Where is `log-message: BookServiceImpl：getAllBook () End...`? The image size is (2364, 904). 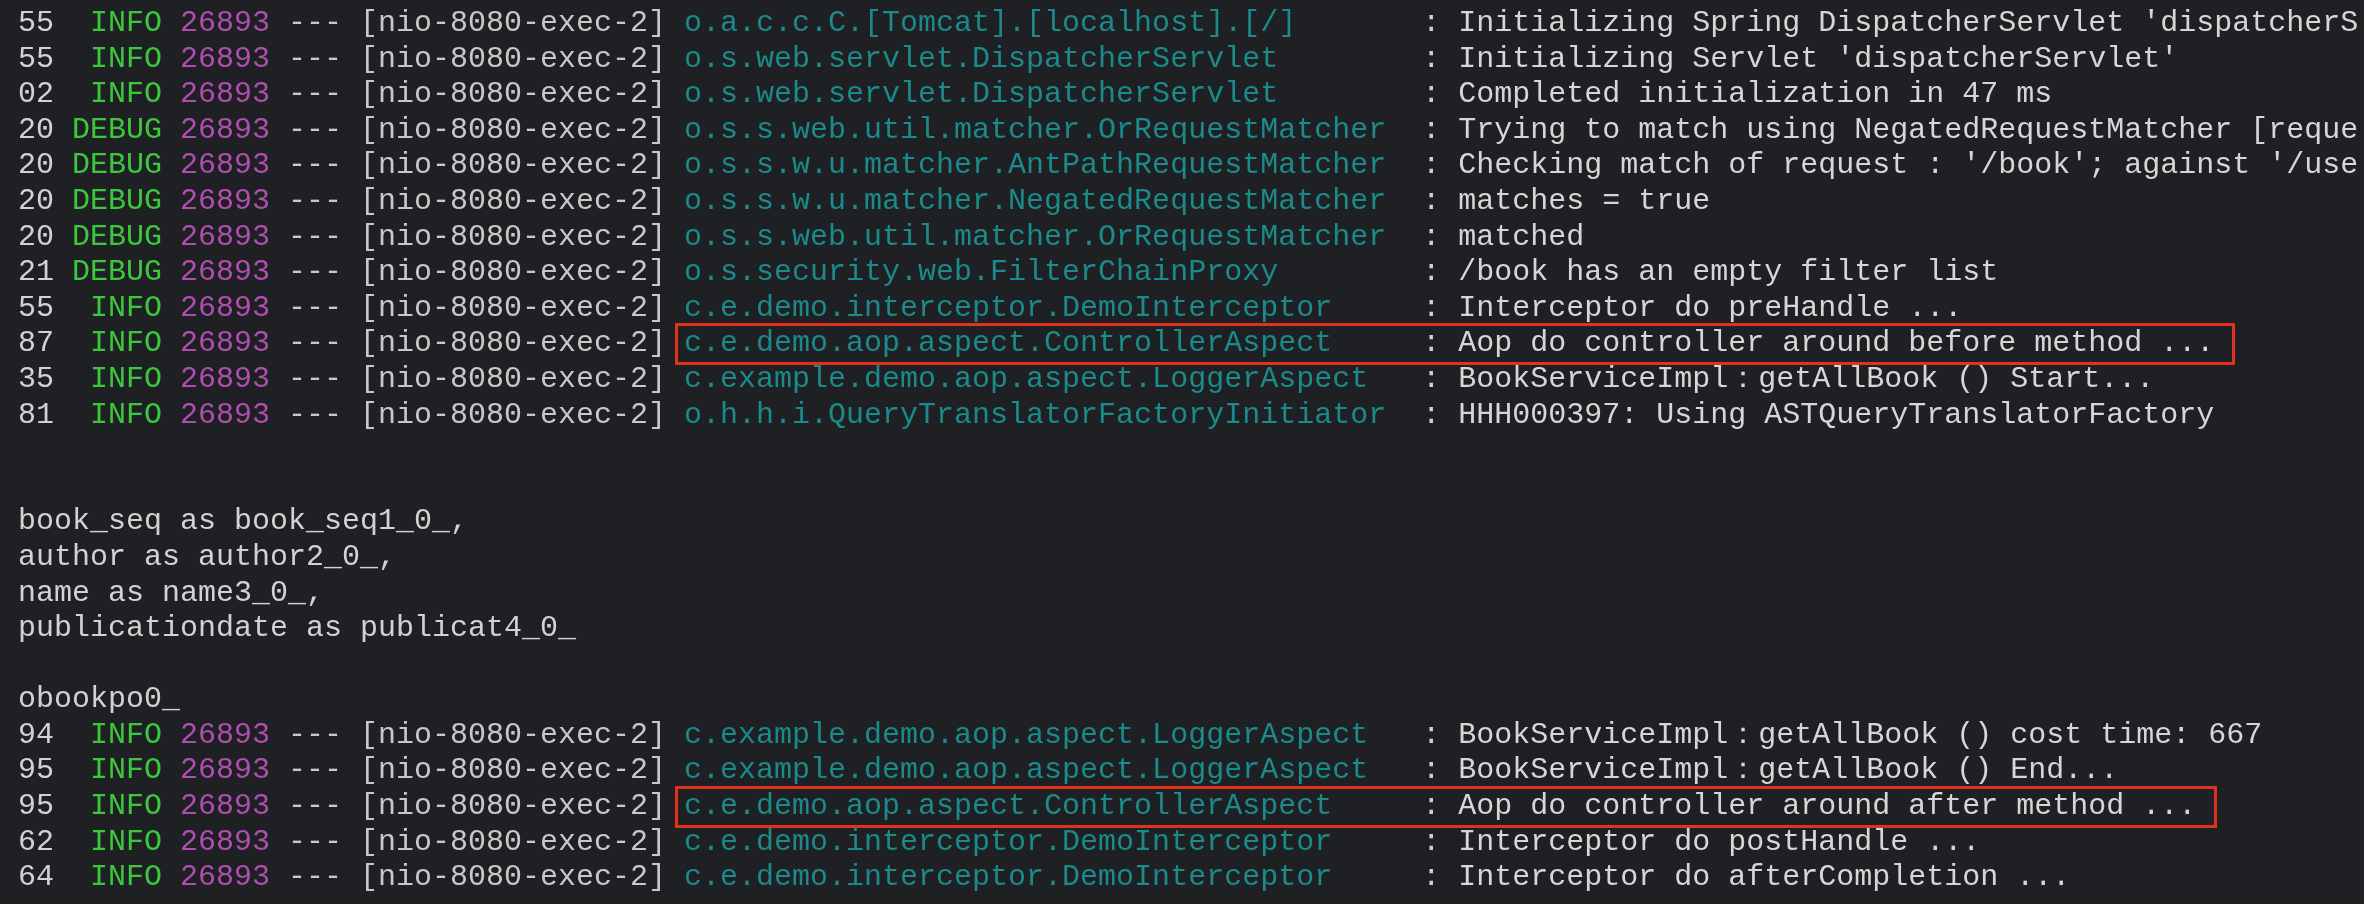 log-message: BookServiceImpl：getAllBook () End... is located at coordinates (1788, 771).